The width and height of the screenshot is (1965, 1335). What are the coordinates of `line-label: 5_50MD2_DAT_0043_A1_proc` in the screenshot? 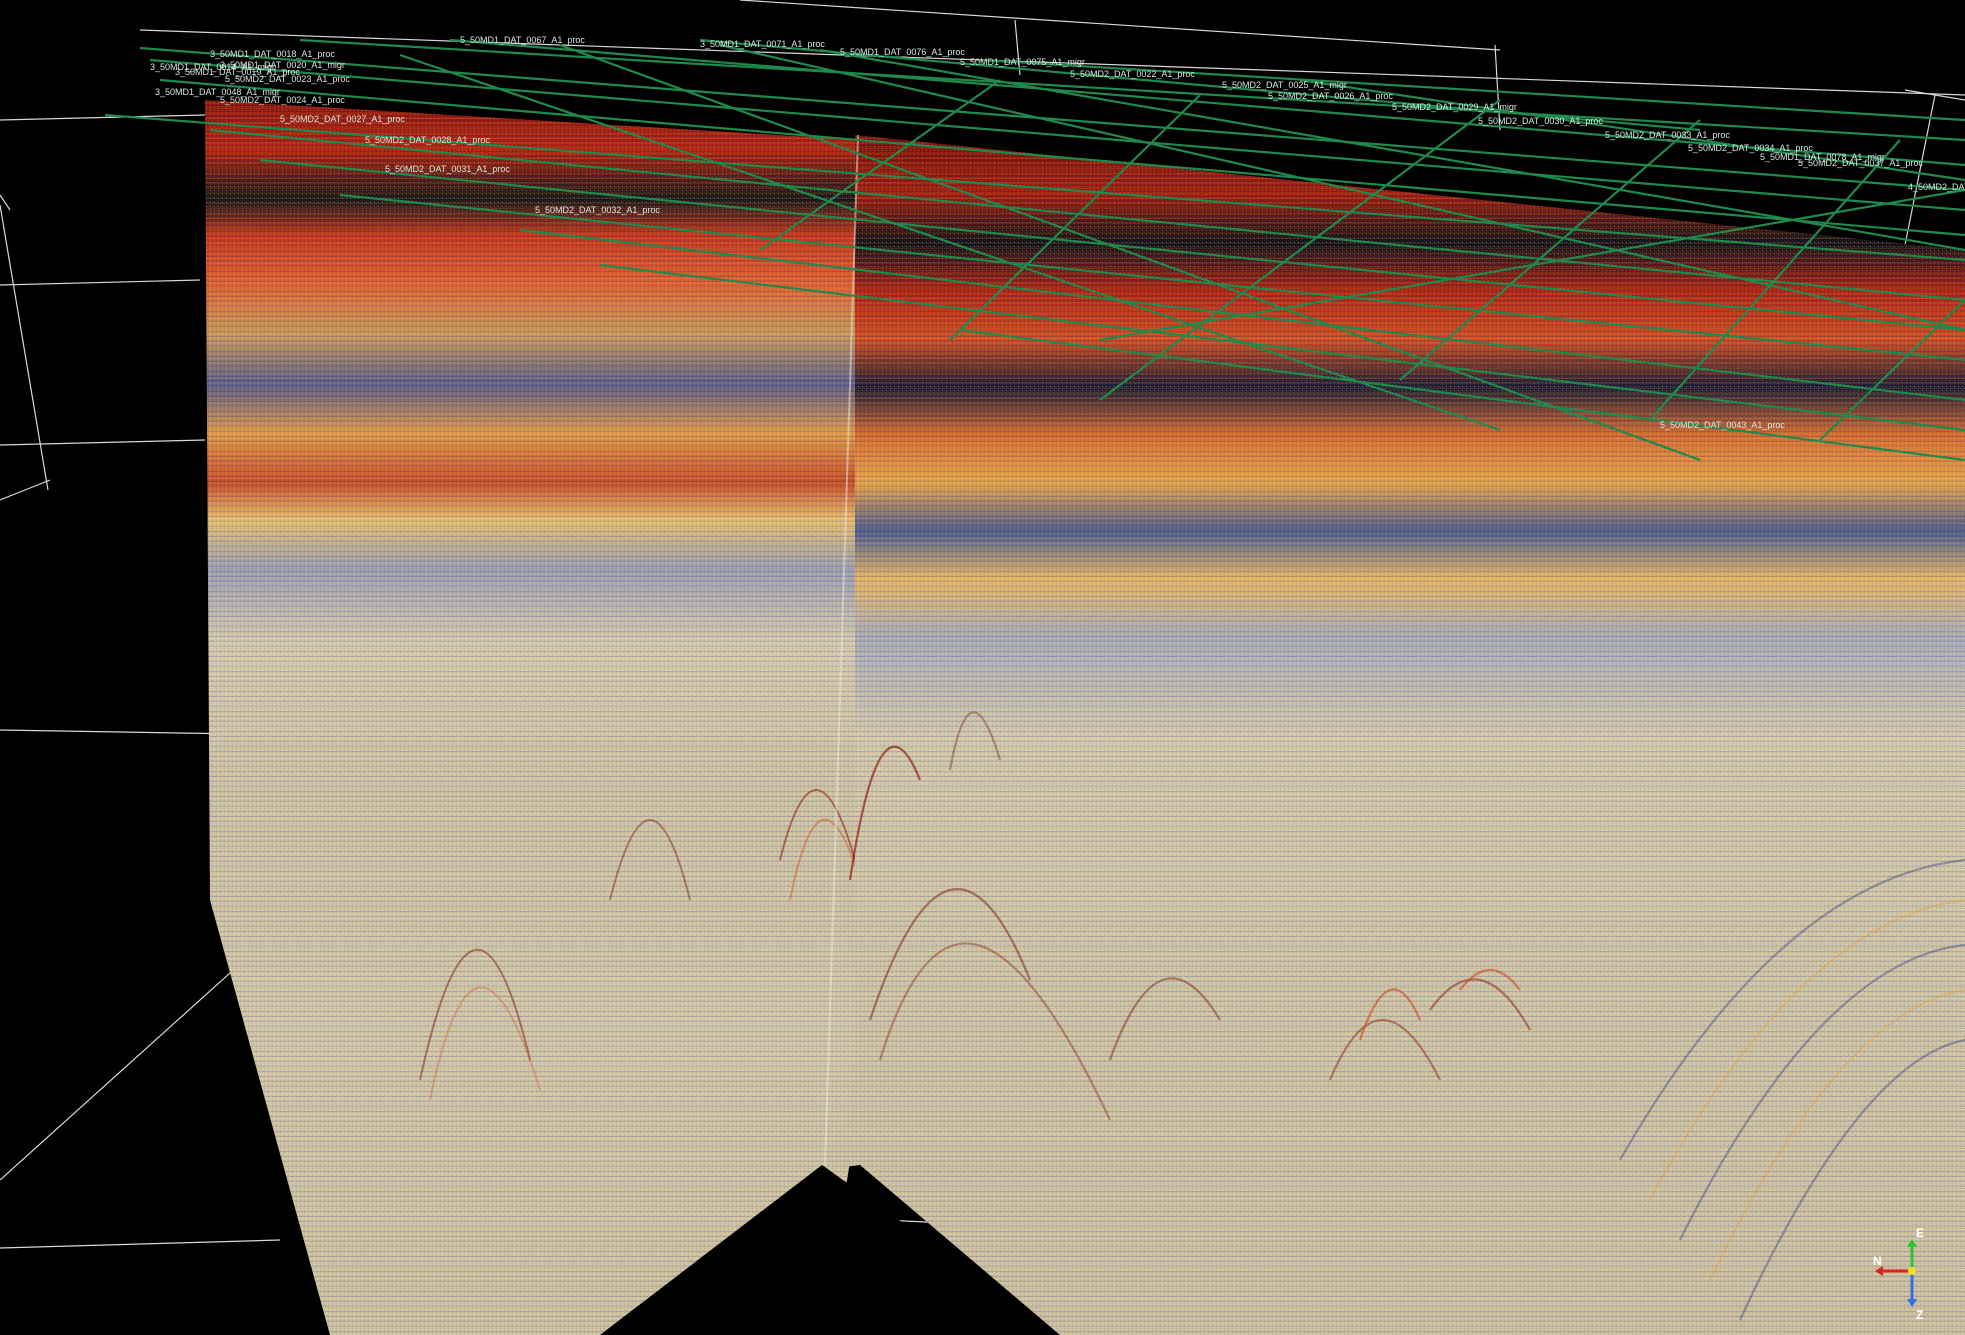 It's located at (1722, 425).